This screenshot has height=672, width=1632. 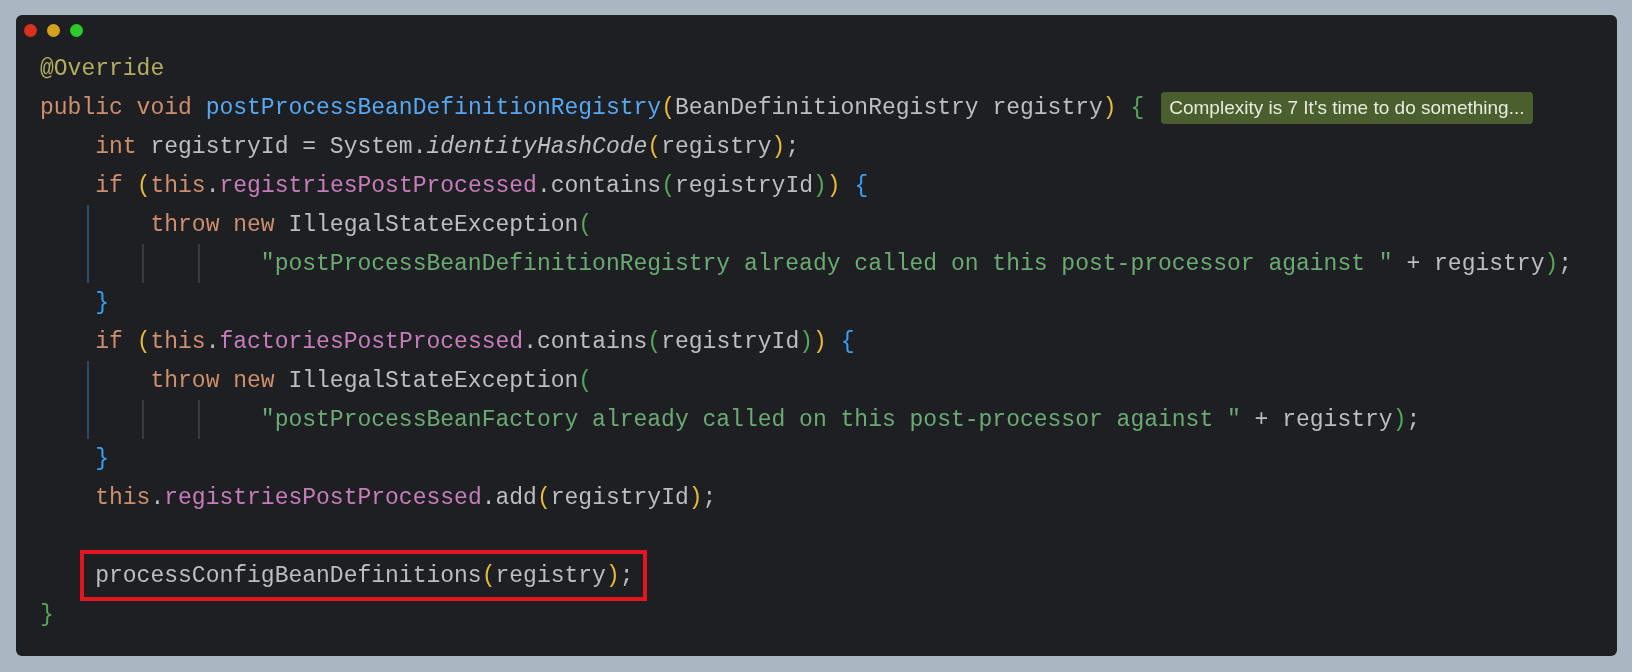 I want to click on code-line: if (this.factoriesPostProcessed.contains(registryId)) {, so click(x=474, y=342).